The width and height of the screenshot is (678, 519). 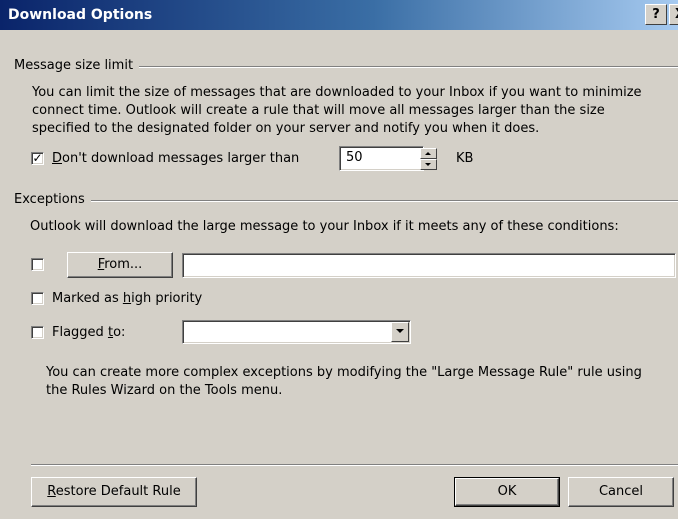 What do you see at coordinates (52, 199) in the screenshot?
I see `exceptions-group-title: Exceptions` at bounding box center [52, 199].